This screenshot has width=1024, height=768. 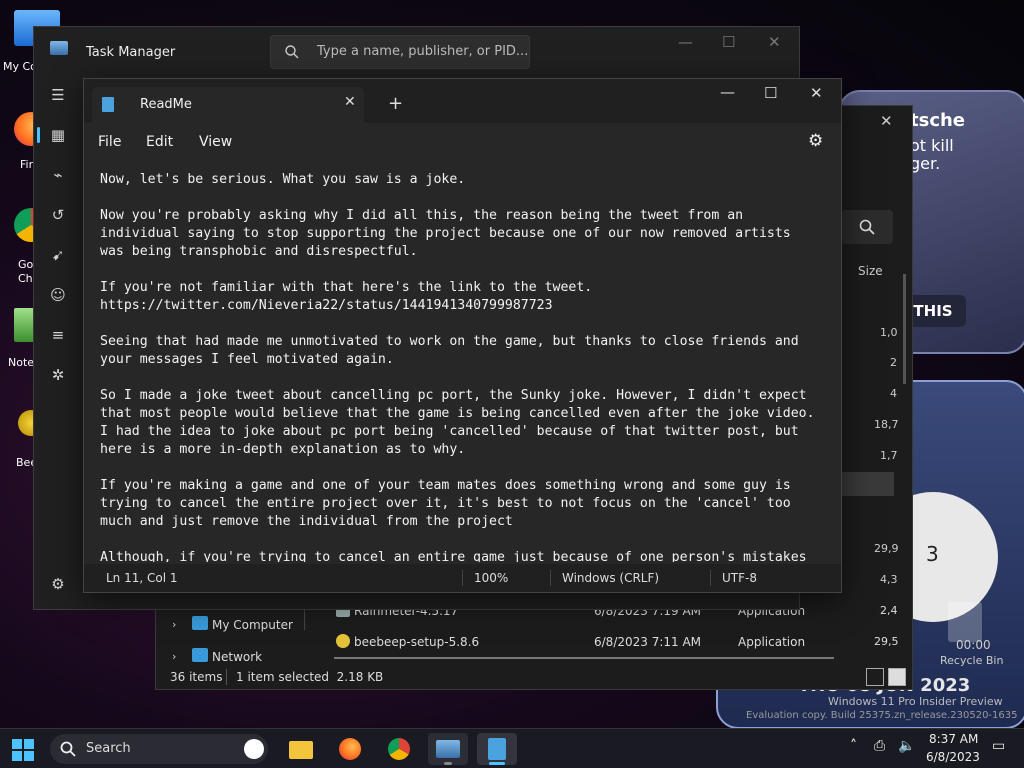 I want to click on details-icon: ≡, so click(x=58, y=335).